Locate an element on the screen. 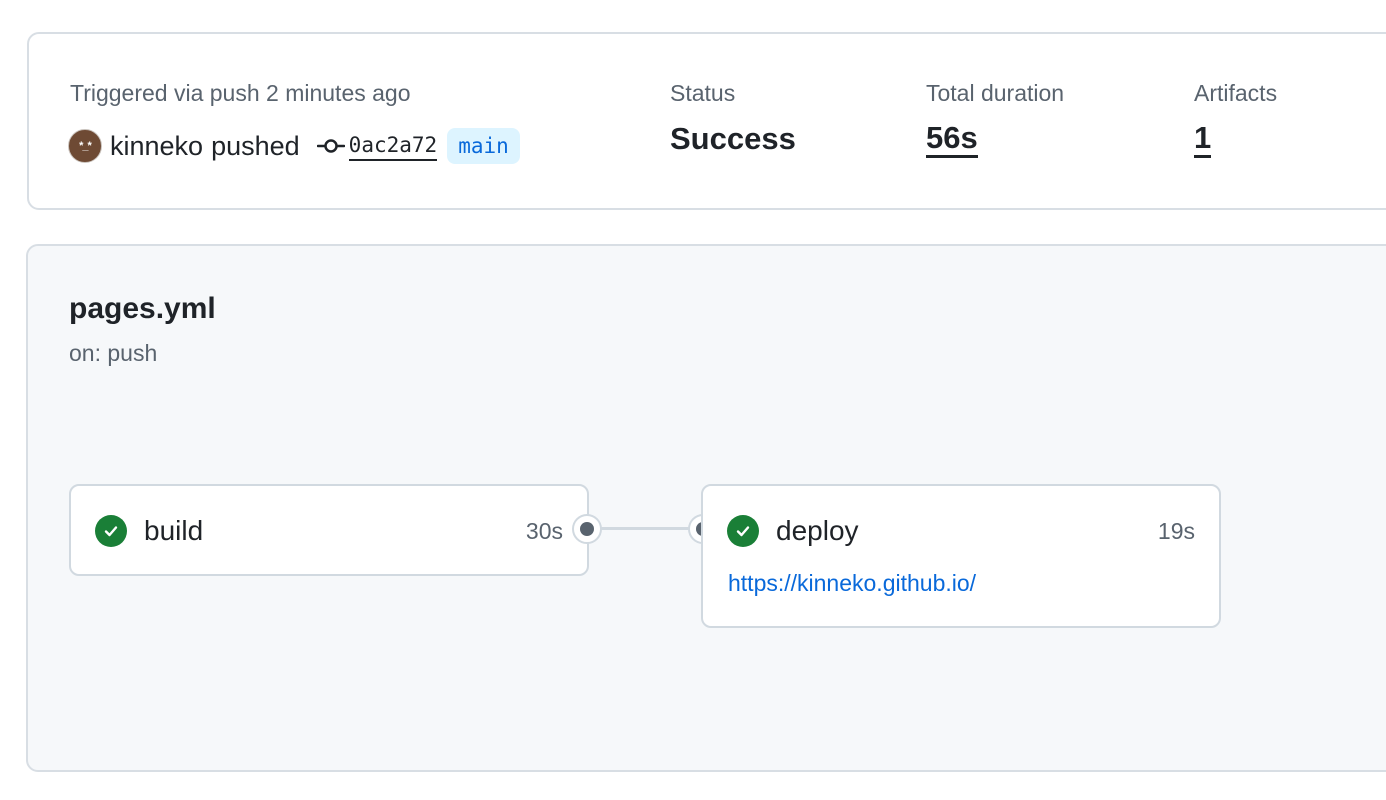  deploy-url-link: https://kinneko.github.io/ is located at coordinates (852, 583).